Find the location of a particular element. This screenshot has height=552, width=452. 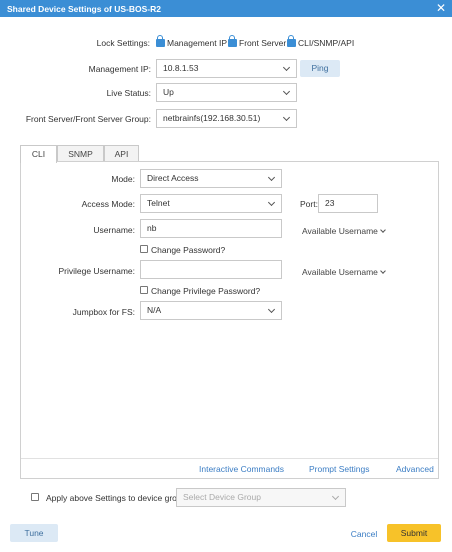

management-ip-select: 10.8.1.53 is located at coordinates (226, 68).